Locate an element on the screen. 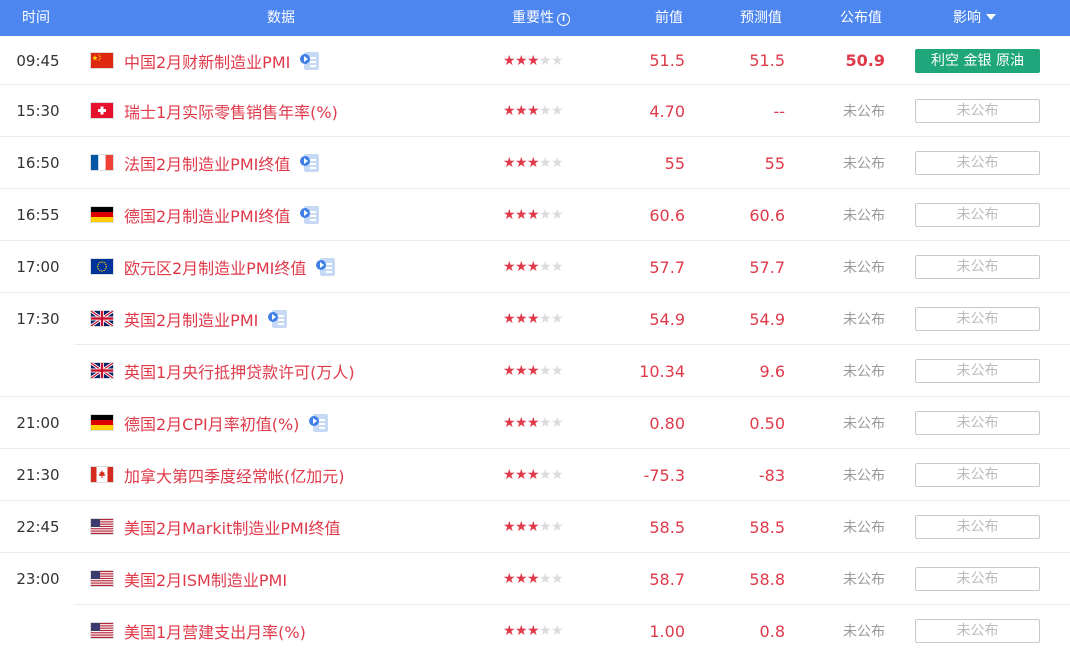 This screenshot has height=670, width=1070. event-name-link: 英国1月央行抵押贷款许可(万人) is located at coordinates (239, 371).